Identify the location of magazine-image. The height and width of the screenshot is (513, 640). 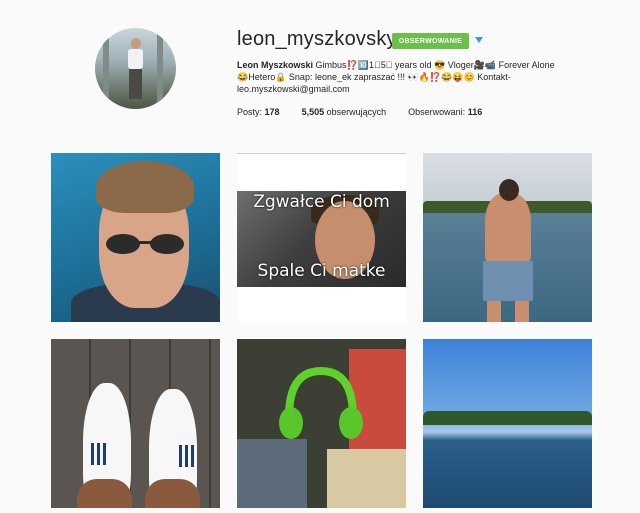
(366, 478).